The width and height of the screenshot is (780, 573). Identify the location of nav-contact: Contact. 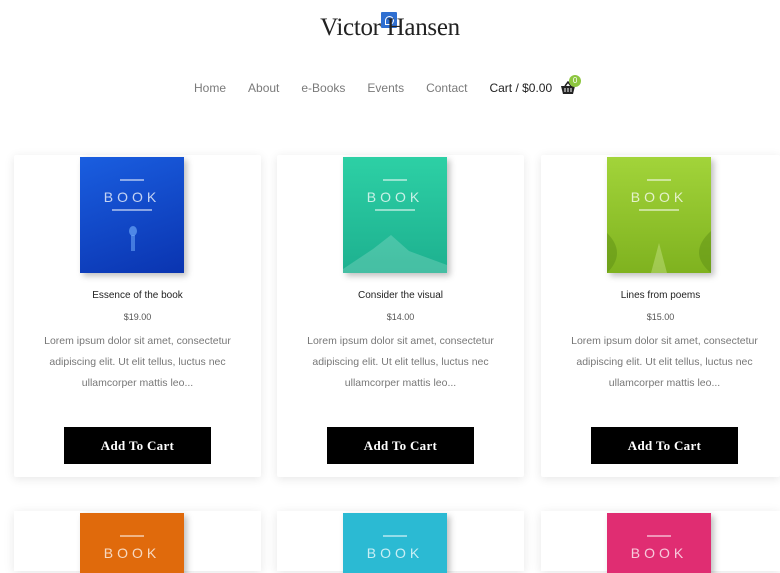
(446, 88).